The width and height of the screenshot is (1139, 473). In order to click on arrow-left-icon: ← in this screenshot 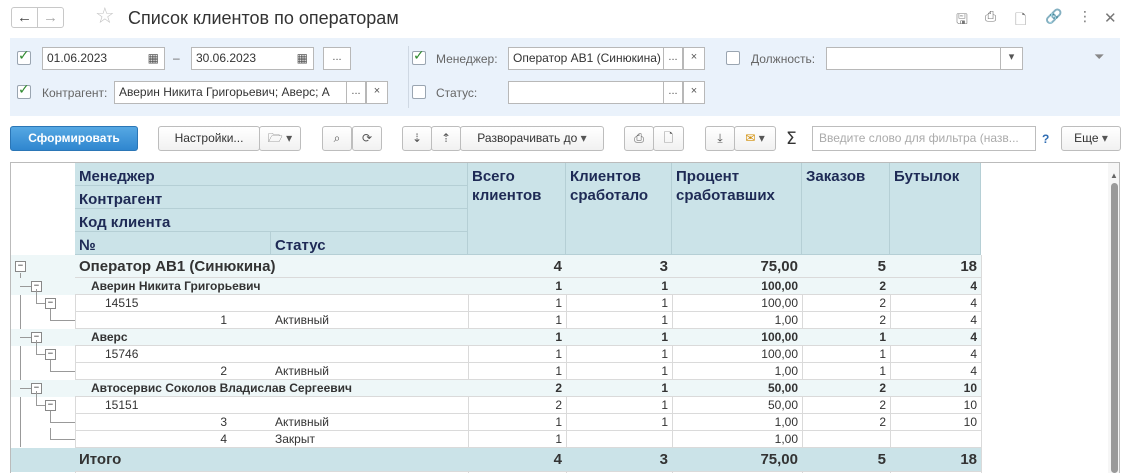, I will do `click(24, 17)`.